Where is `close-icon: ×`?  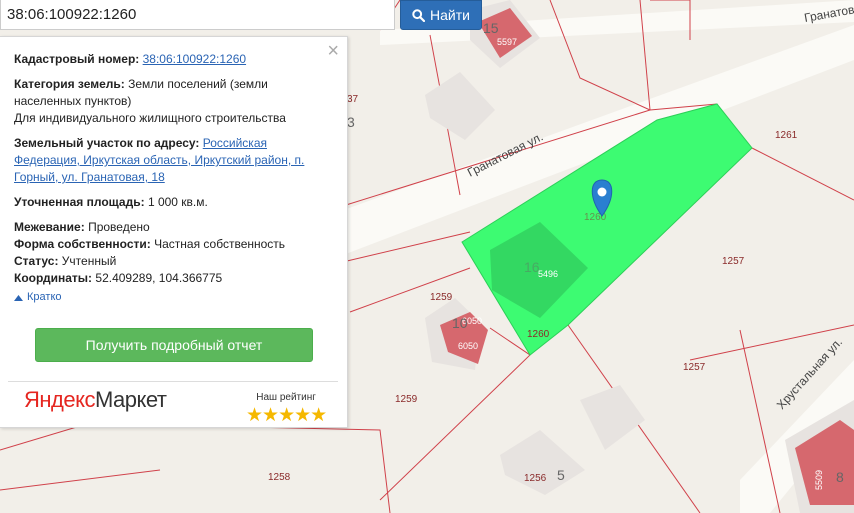
close-icon: × is located at coordinates (333, 51).